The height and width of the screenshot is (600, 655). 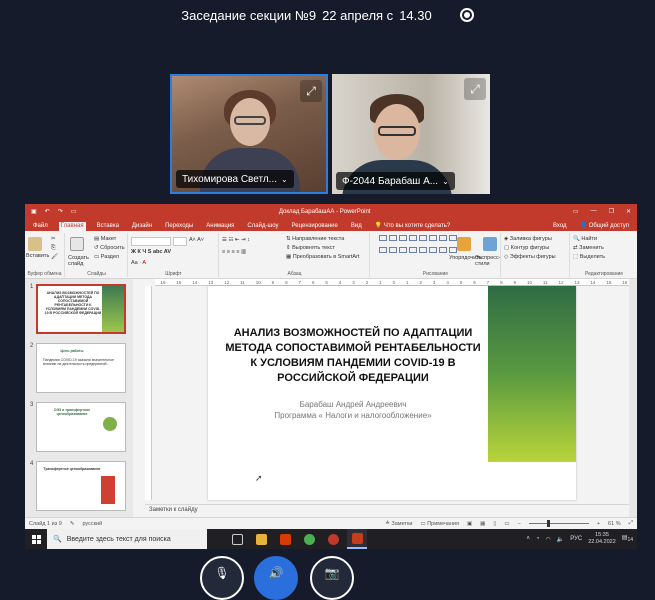 What do you see at coordinates (412, 226) in the screenshot?
I see `tell-me-box: 💡 Что вы хотите сделать?` at bounding box center [412, 226].